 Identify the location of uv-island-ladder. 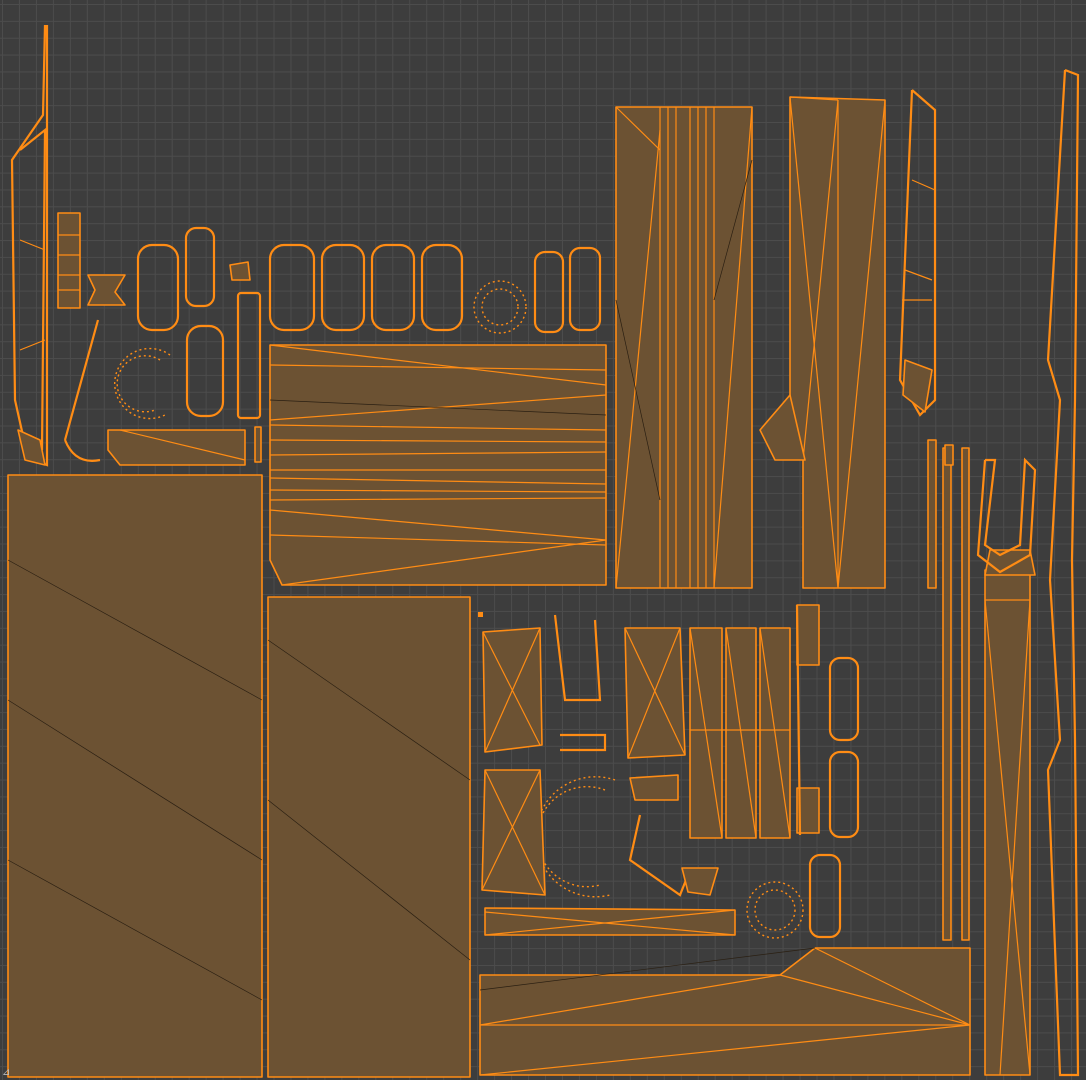
(917, 253).